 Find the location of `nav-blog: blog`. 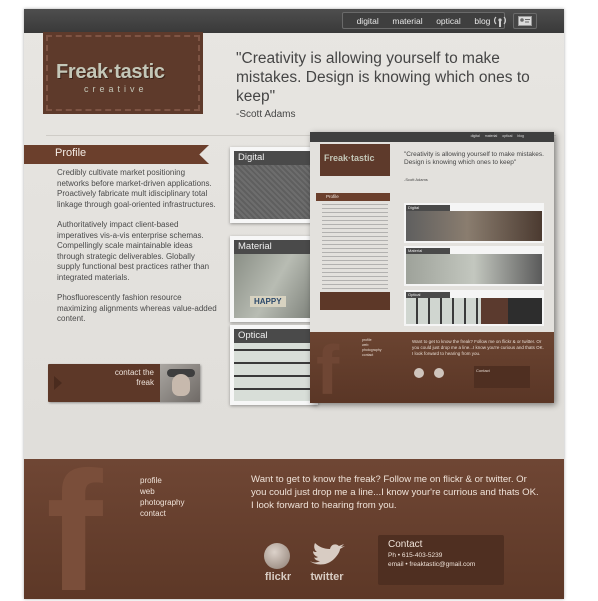

nav-blog: blog is located at coordinates (482, 21).